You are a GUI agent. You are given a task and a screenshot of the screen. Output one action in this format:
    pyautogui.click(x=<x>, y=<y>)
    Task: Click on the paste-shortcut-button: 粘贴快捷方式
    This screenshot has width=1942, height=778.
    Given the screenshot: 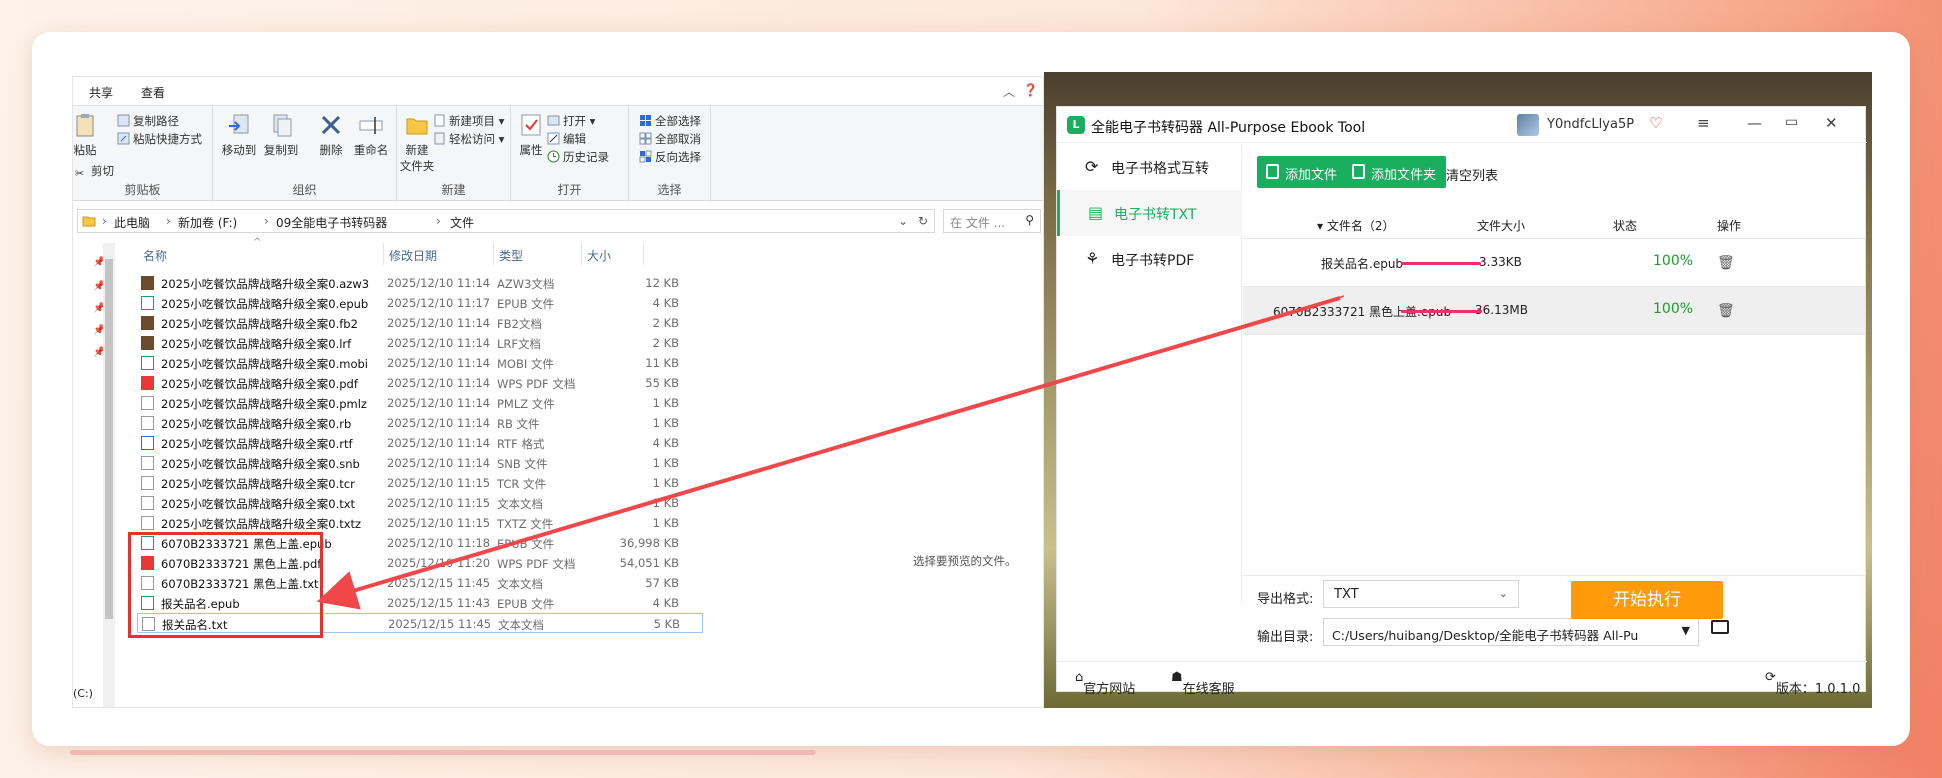 What is the action you would take?
    pyautogui.click(x=159, y=139)
    